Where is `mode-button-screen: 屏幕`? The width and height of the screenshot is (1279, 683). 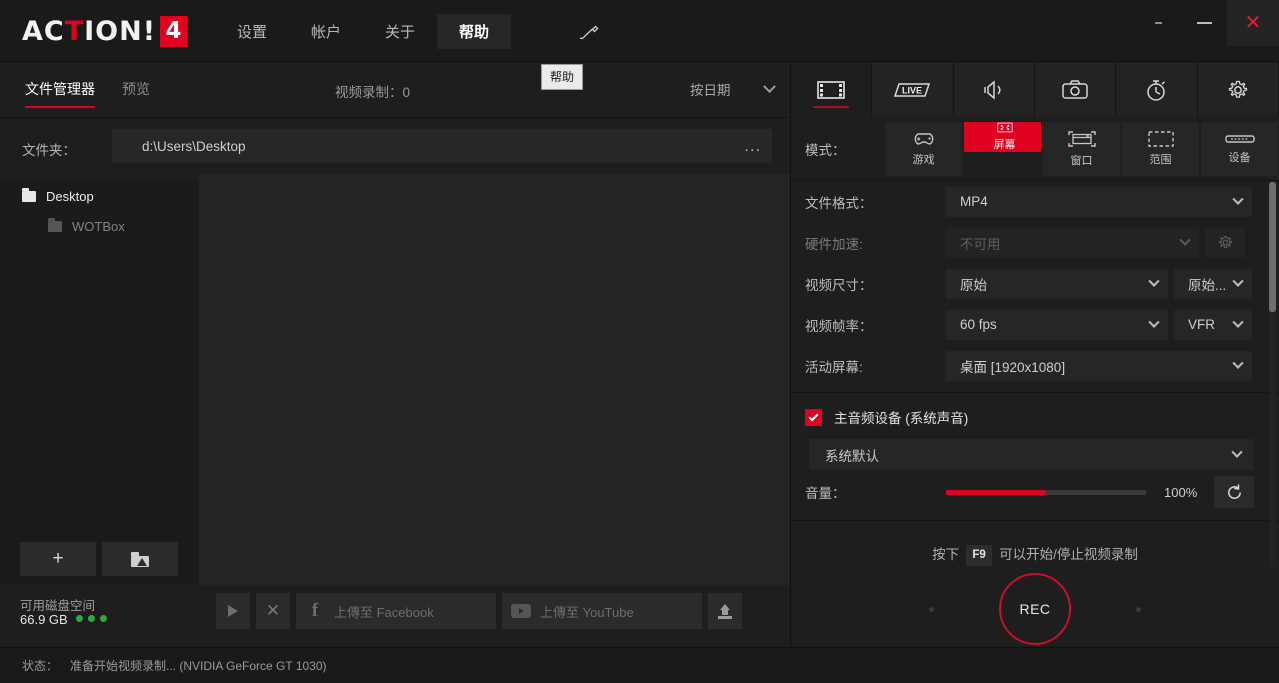 mode-button-screen: 屏幕 is located at coordinates (1002, 136).